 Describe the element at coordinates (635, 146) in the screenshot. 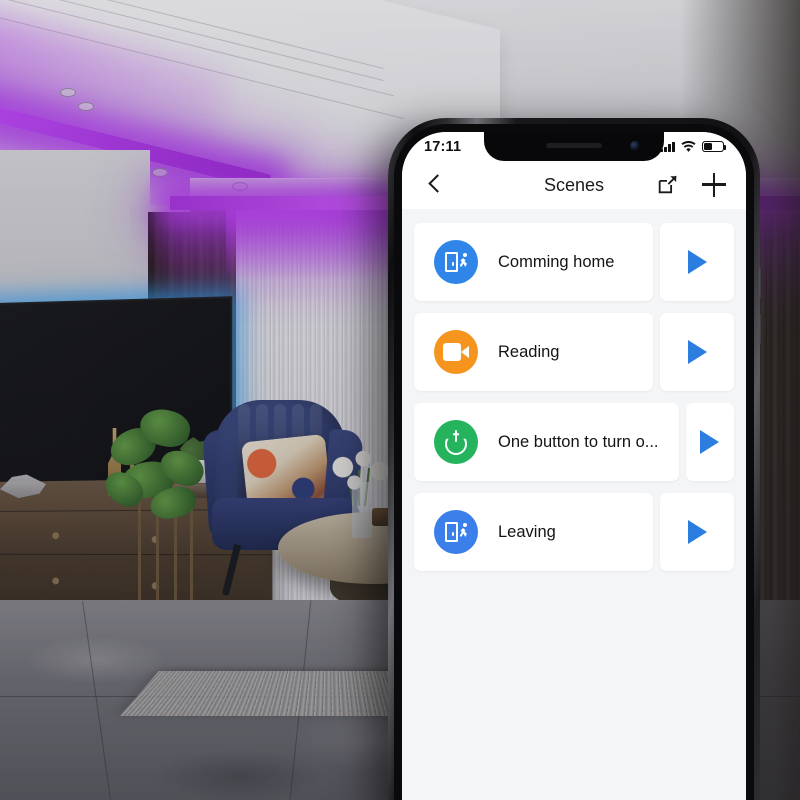

I see `front-camera-icon` at that location.